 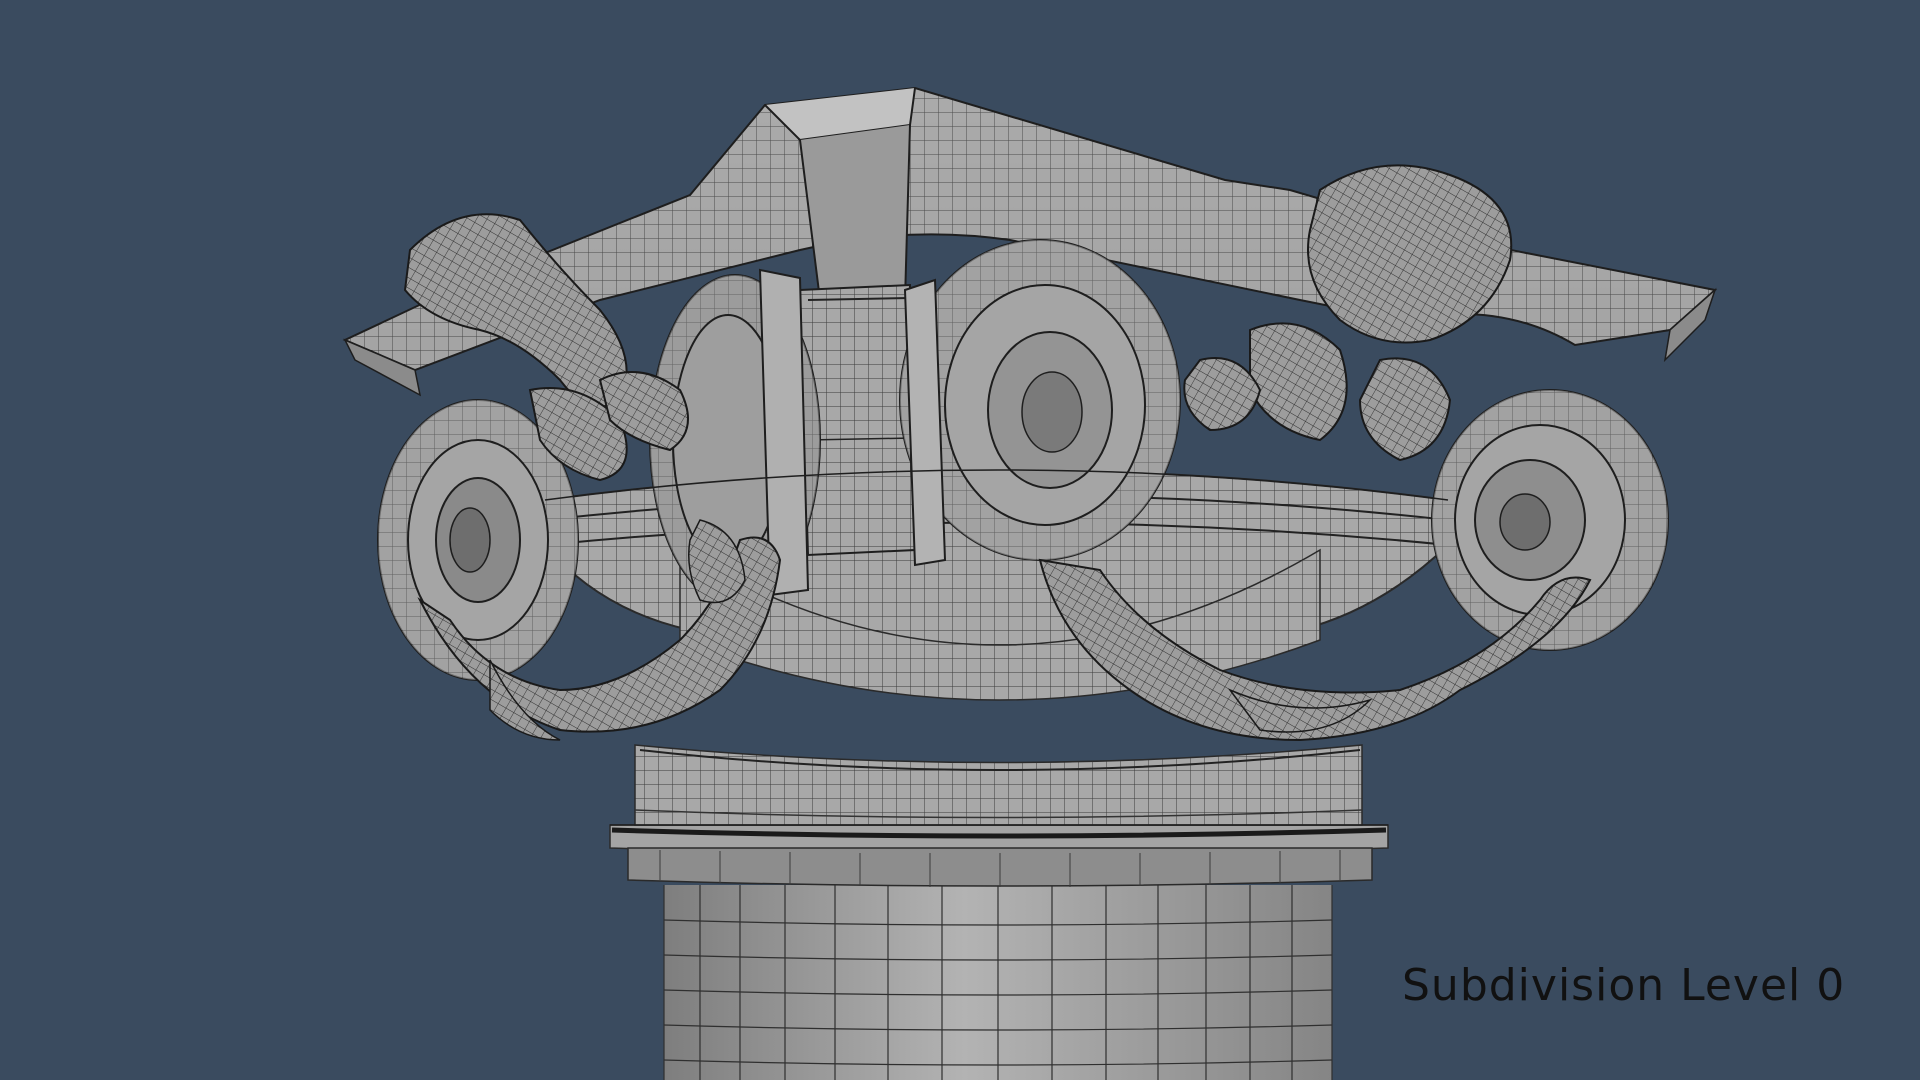 I want to click on capital-bell, so click(x=998, y=785).